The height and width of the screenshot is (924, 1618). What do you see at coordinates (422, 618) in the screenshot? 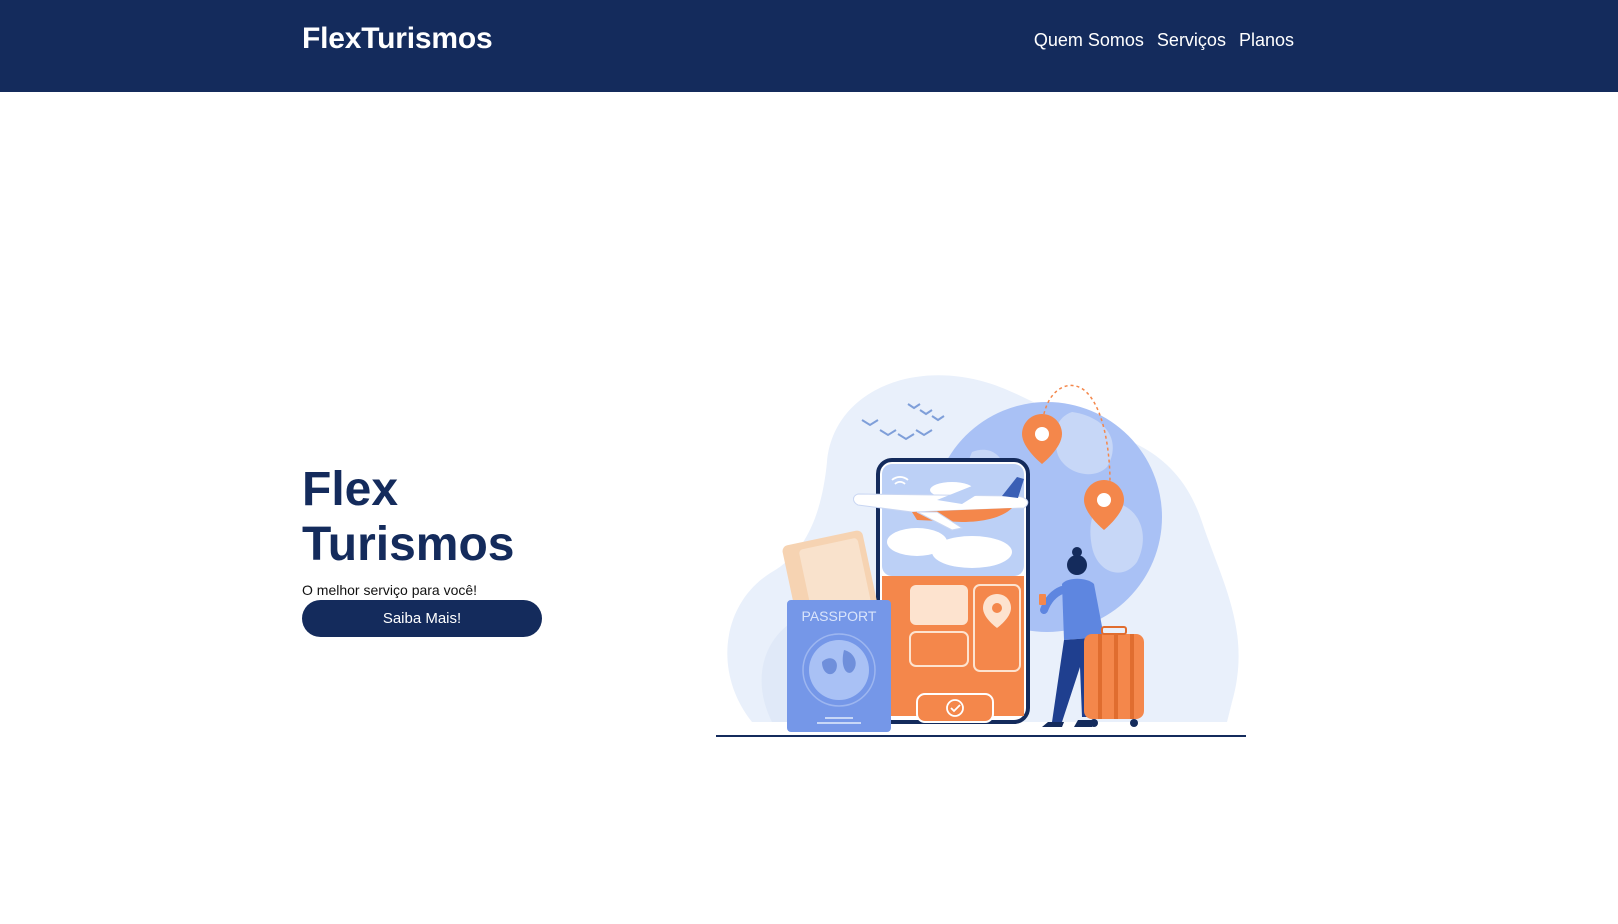
I see `saiba-mais-button: Saiba Mais!` at bounding box center [422, 618].